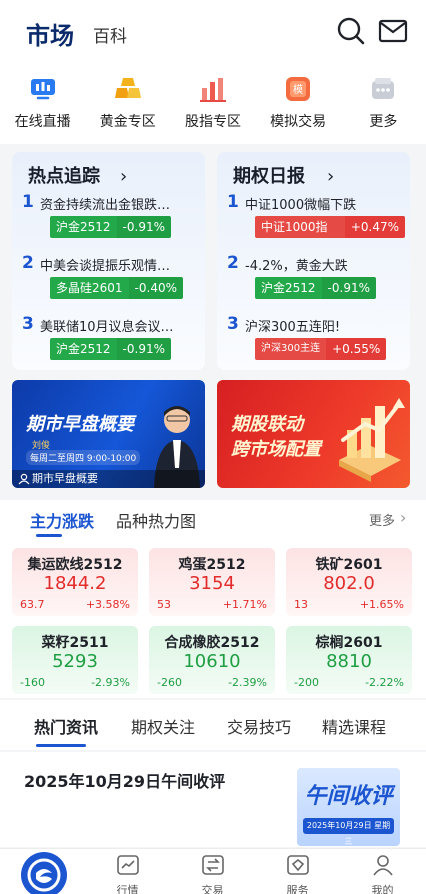 The height and width of the screenshot is (894, 426). Describe the element at coordinates (125, 781) in the screenshot. I see `news-title: 2025年10月29日午间收评` at that location.